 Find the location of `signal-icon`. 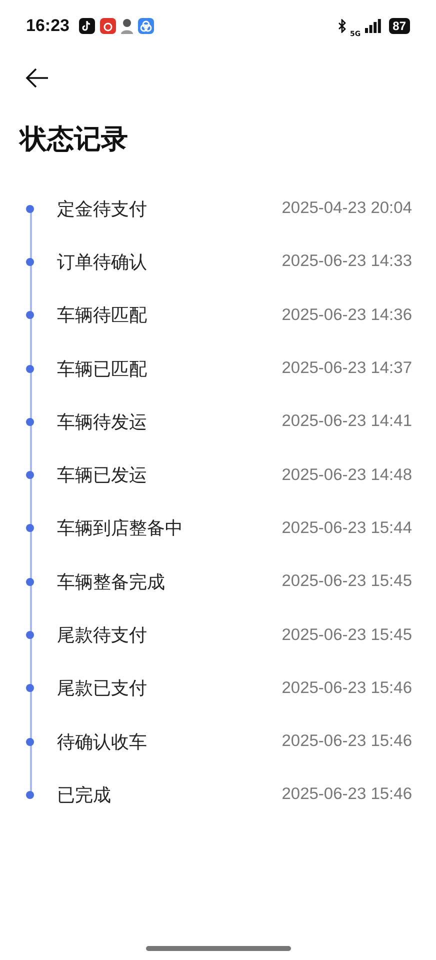

signal-icon is located at coordinates (372, 26).